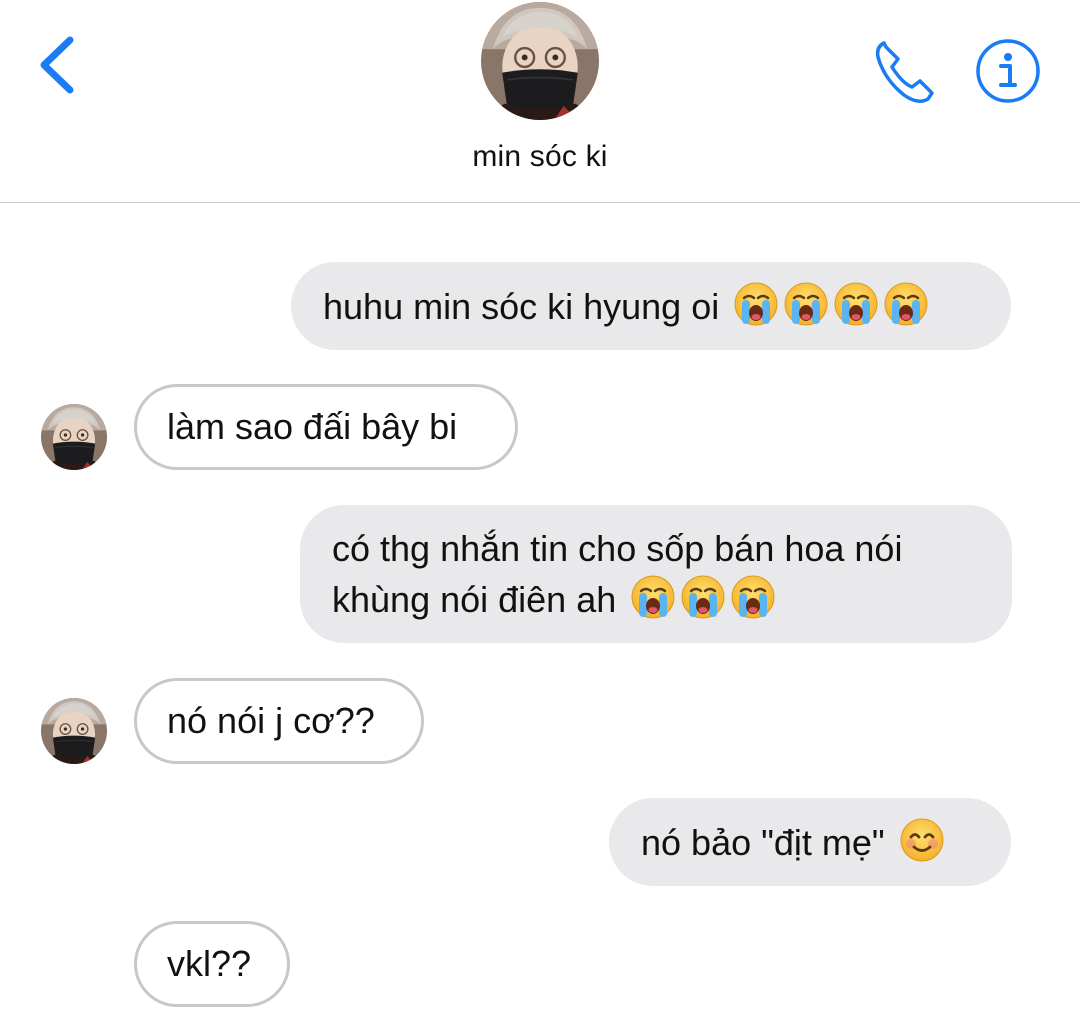 The image size is (1080, 1009). What do you see at coordinates (763, 842) in the screenshot?
I see `message-text: nó bảo "địt mẹ"` at bounding box center [763, 842].